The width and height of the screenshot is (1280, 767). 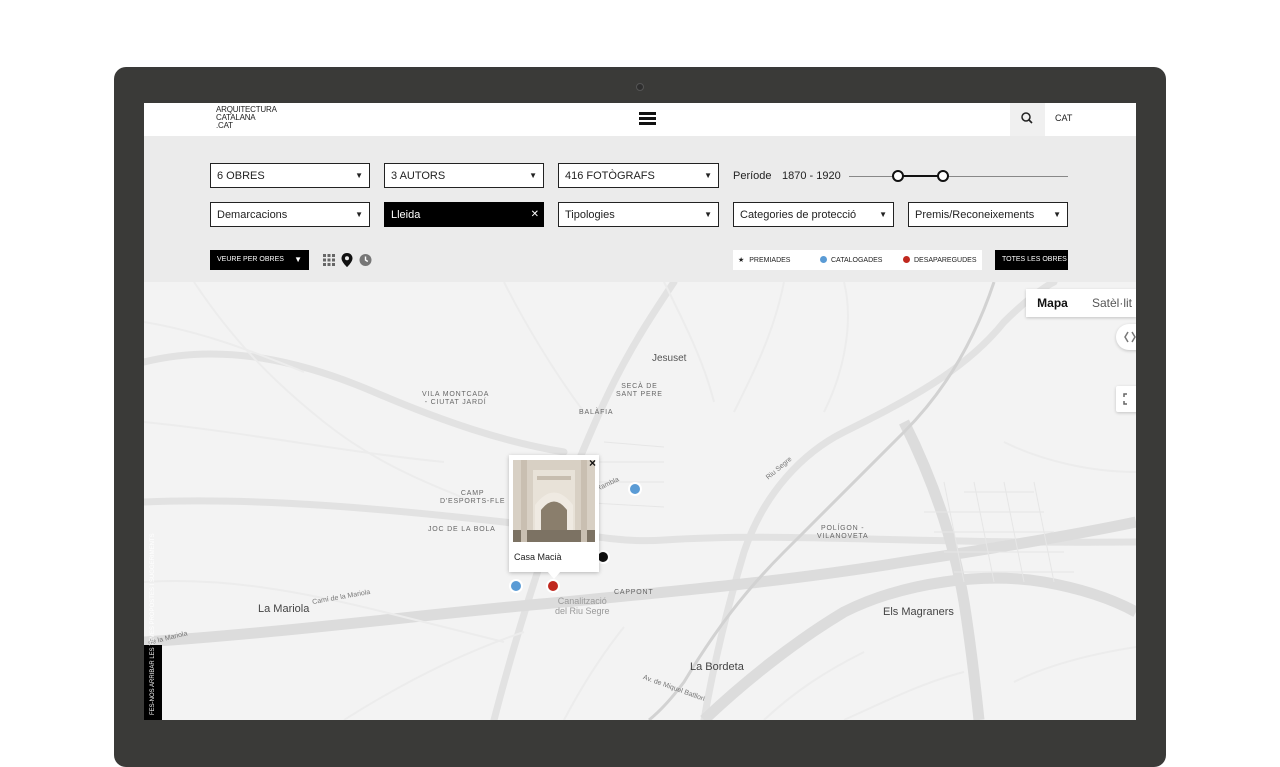 What do you see at coordinates (592, 463) in the screenshot?
I see `close-icon: ×` at bounding box center [592, 463].